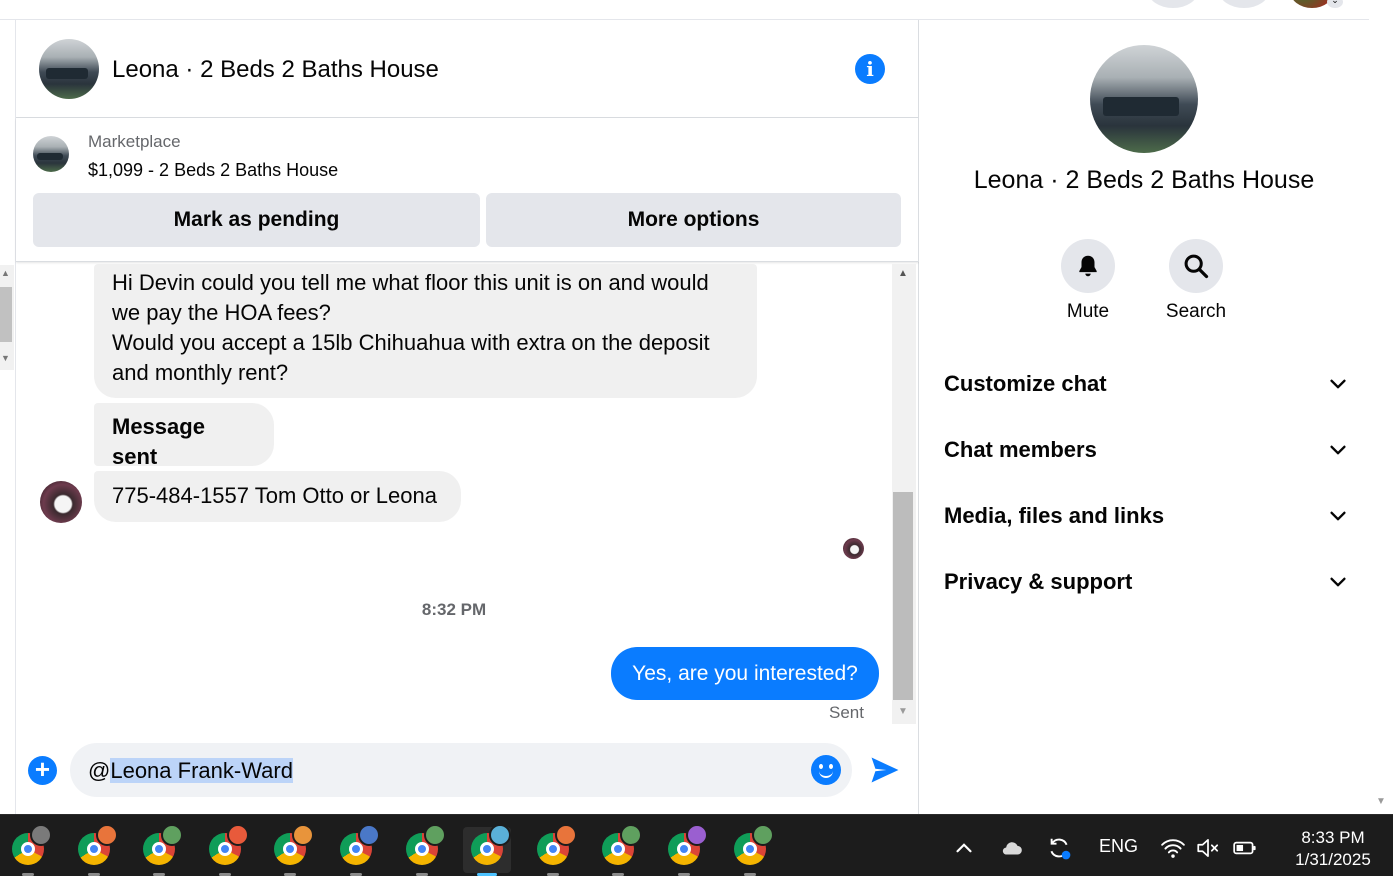  I want to click on add-attachment-icon: +, so click(42, 770).